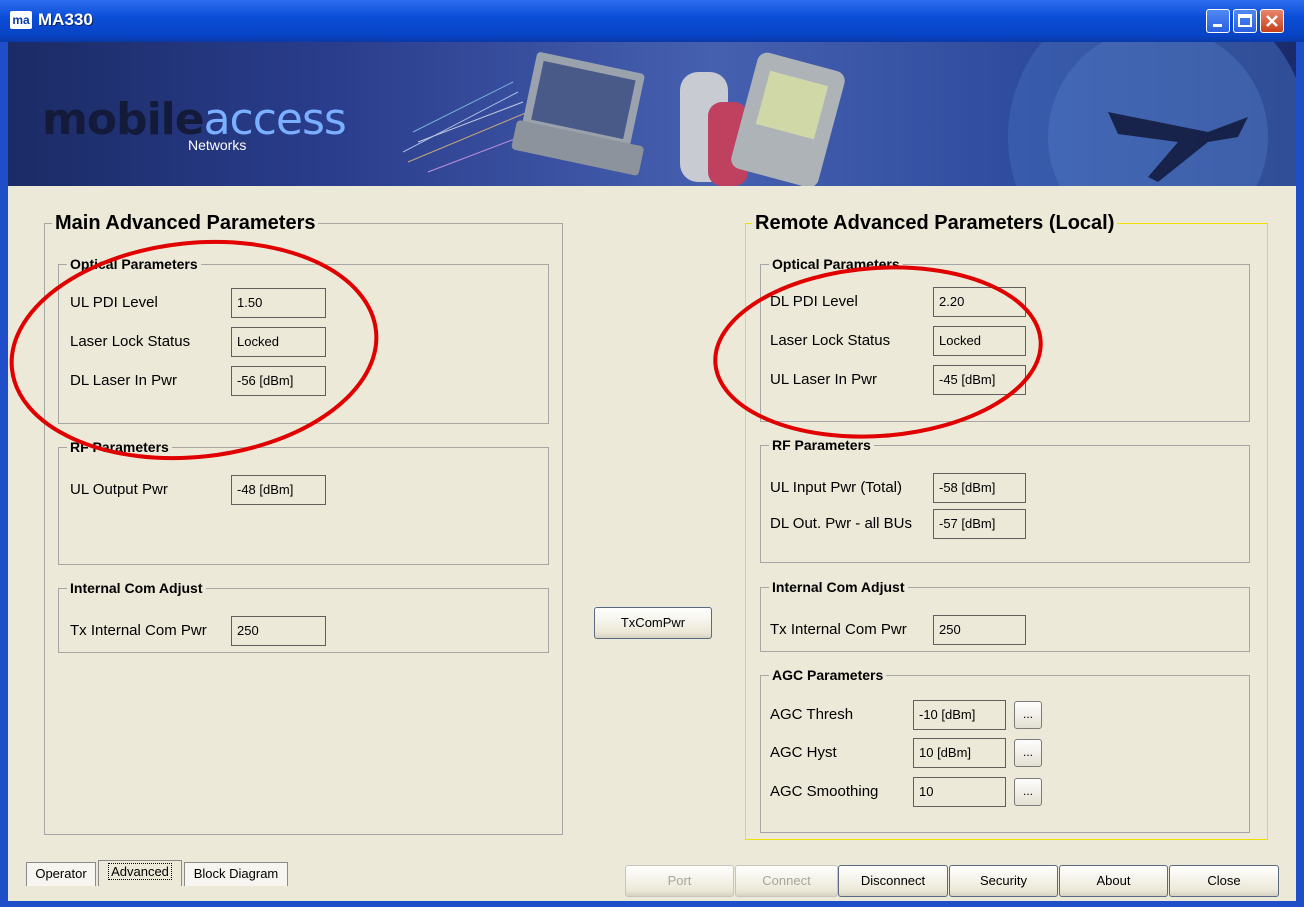 The width and height of the screenshot is (1304, 907). I want to click on remote-agc-label-1: AGC Hyst, so click(803, 752).